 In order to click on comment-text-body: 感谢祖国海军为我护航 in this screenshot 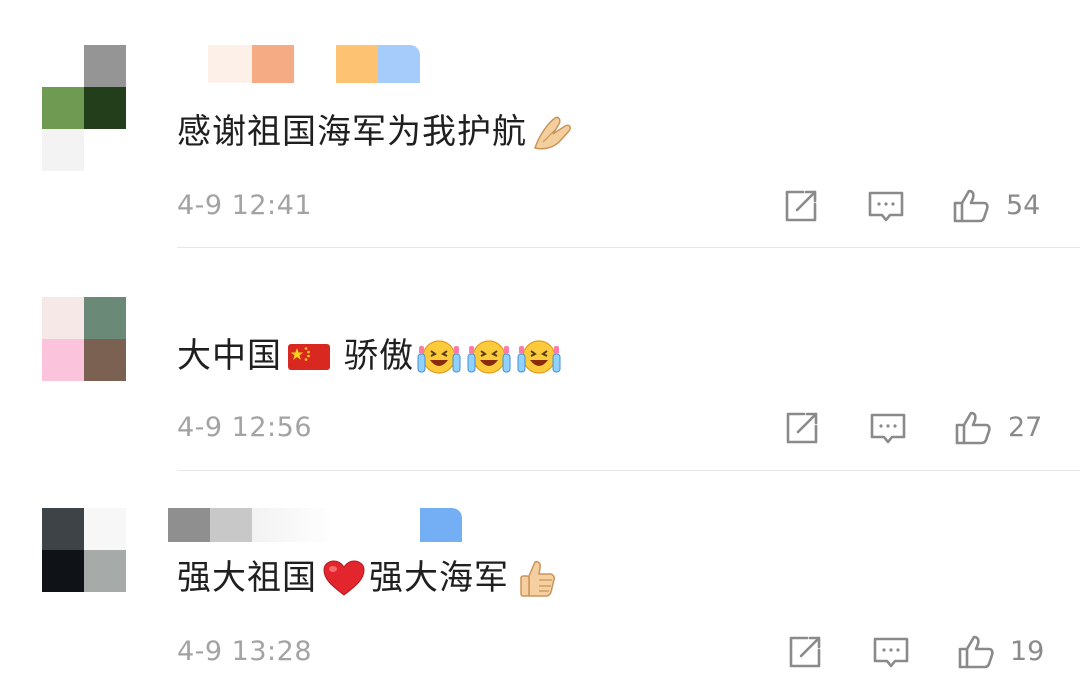, I will do `click(352, 132)`.